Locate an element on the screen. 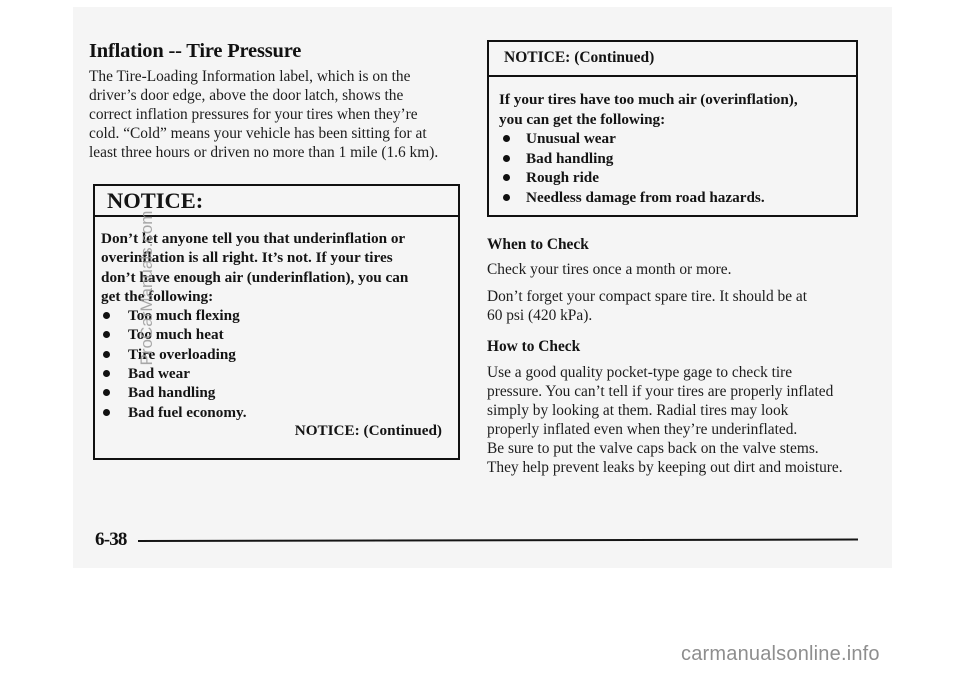 The image size is (960, 675). watermark-vertical: ProCarManuals.com is located at coordinates (146, 288).